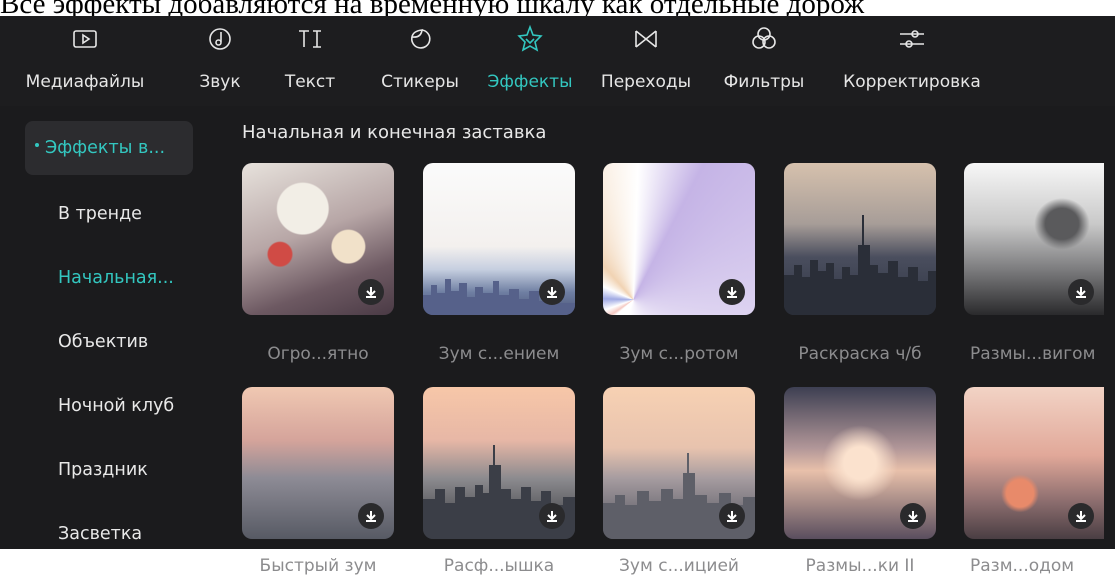 Image resolution: width=1115 pixels, height=576 pixels. I want to click on tab-audio: Звук, so click(220, 62).